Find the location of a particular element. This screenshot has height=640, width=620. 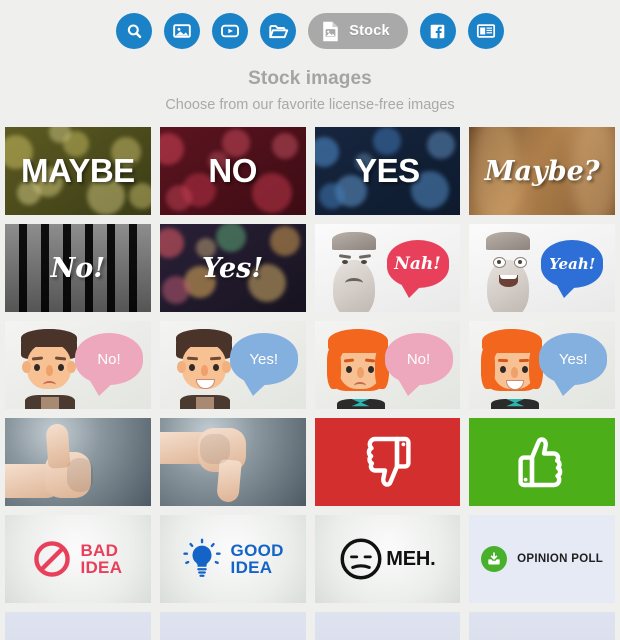

tile-caption: MAYBE is located at coordinates (78, 170).